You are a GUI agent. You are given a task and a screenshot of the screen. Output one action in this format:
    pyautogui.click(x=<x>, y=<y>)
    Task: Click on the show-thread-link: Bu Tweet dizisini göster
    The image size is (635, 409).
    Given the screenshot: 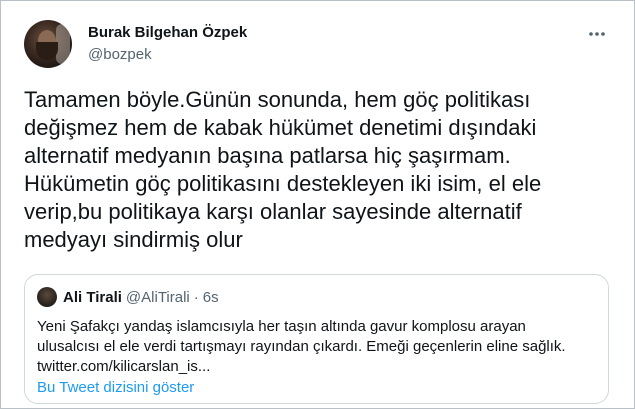 What is the action you would take?
    pyautogui.click(x=115, y=387)
    